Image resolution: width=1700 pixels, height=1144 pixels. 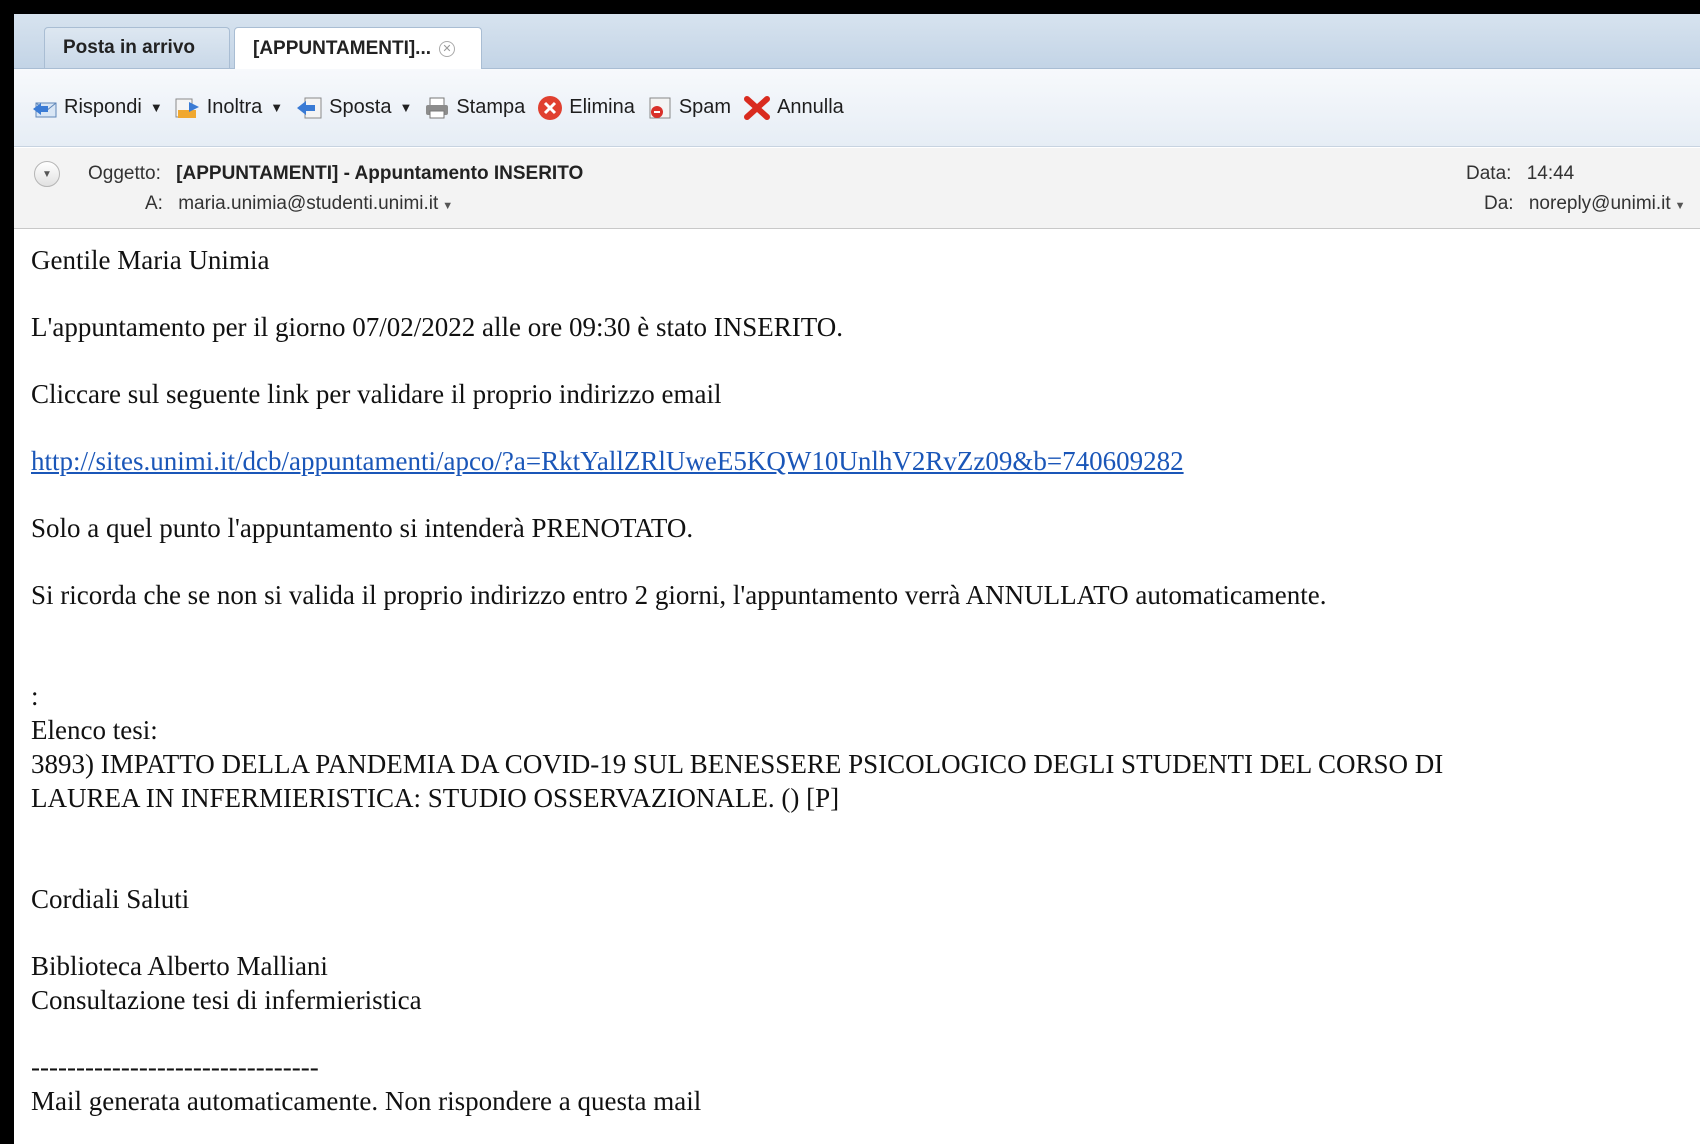 What do you see at coordinates (857, 41) in the screenshot?
I see `tab-bar: Posta in arrivo [APPUNTAMENTI]... ✕` at bounding box center [857, 41].